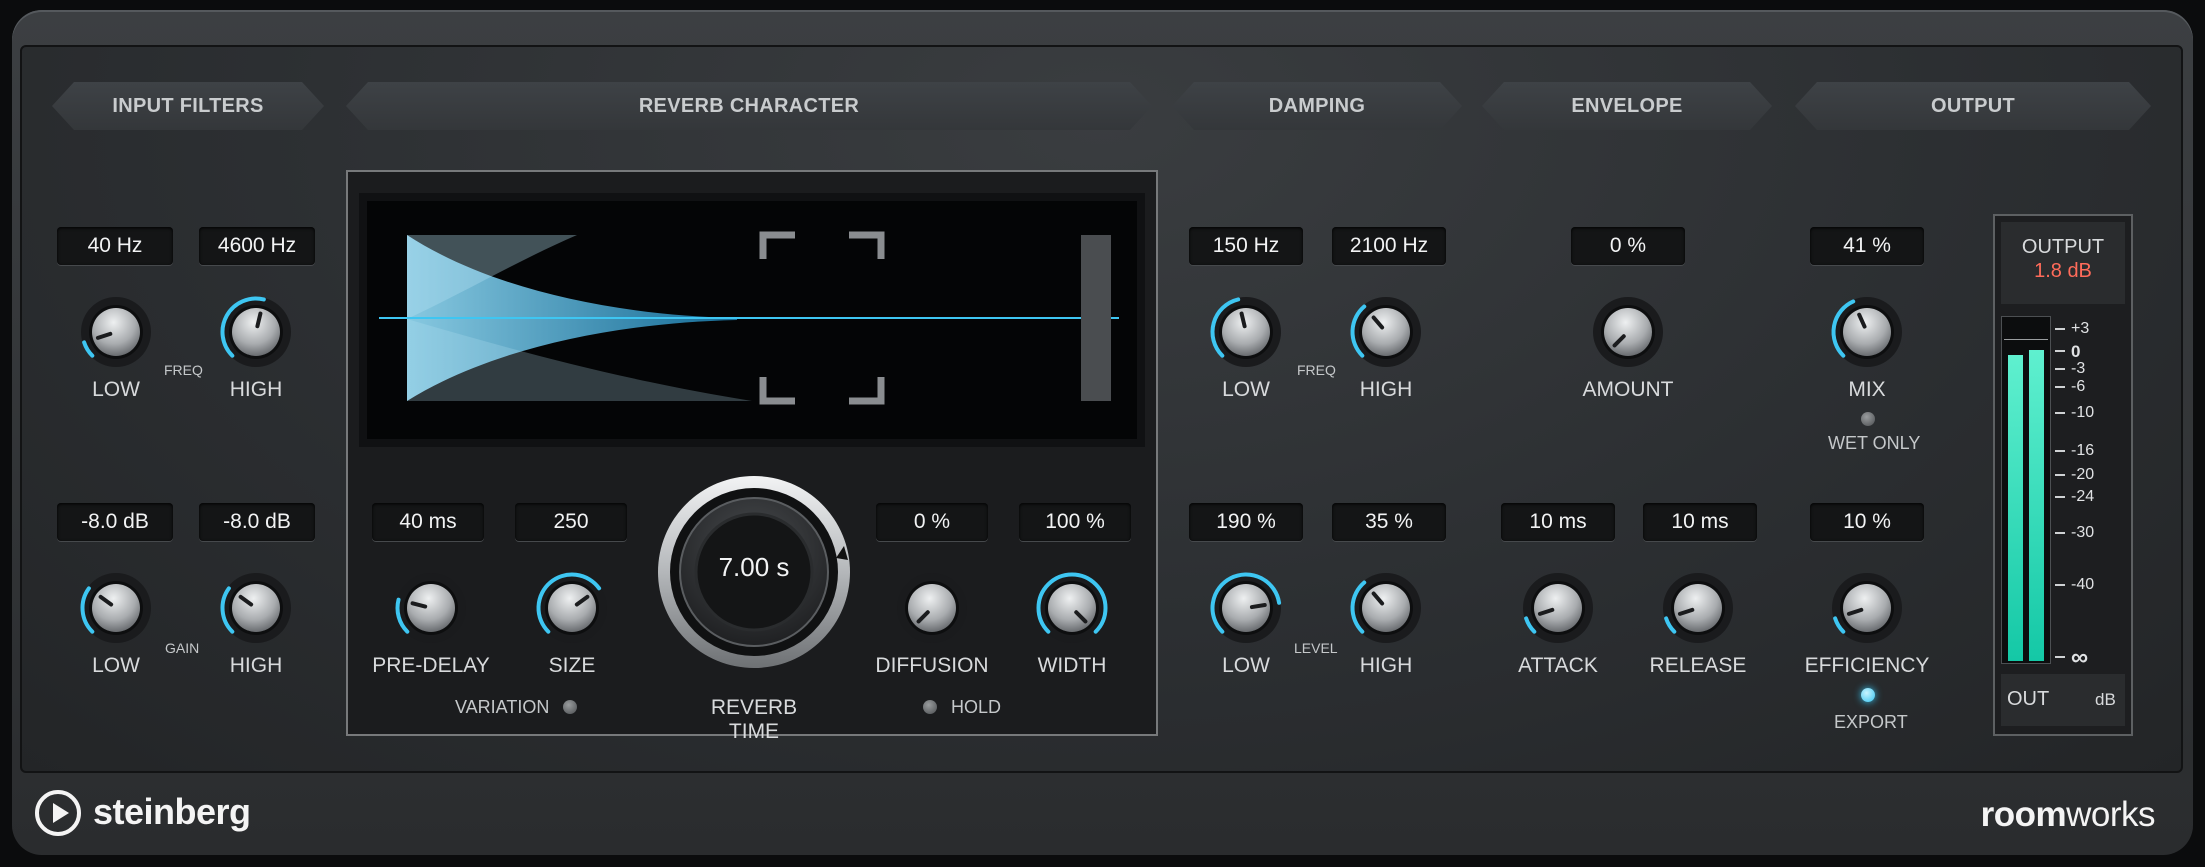  What do you see at coordinates (1867, 665) in the screenshot?
I see `efficiency-label: EFFICIENCY` at bounding box center [1867, 665].